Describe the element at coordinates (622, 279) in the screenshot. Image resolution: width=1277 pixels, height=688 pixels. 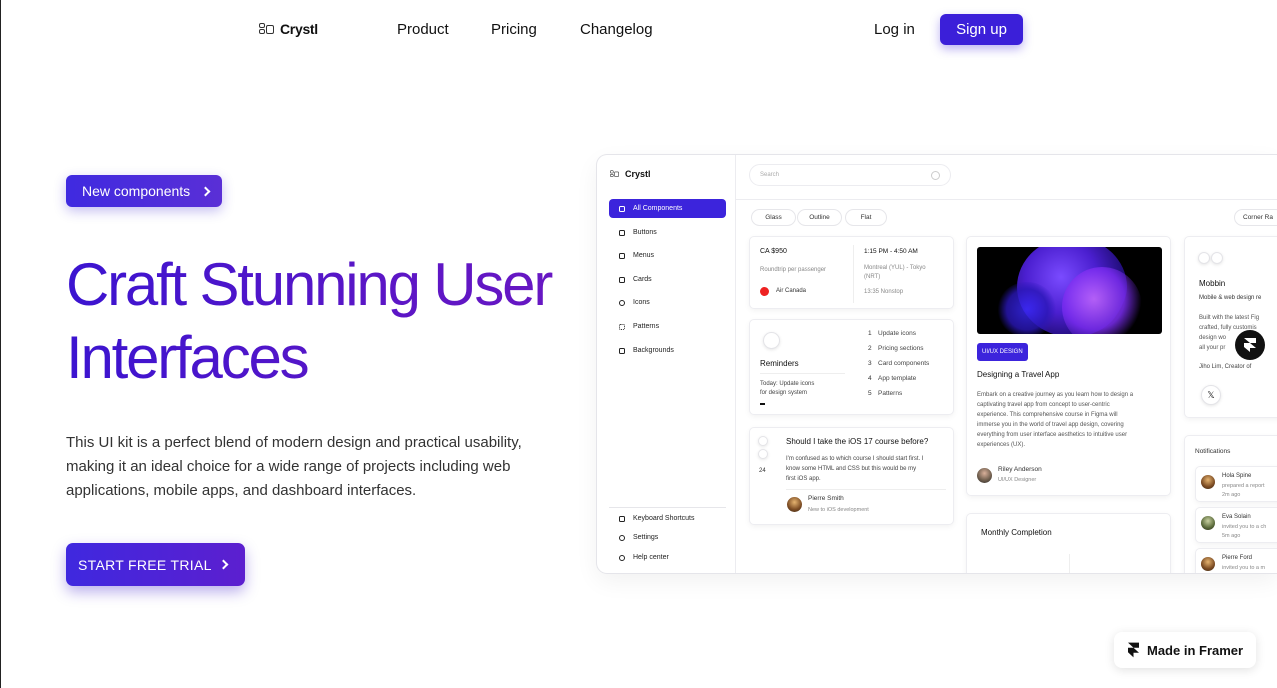
I see `cards-icon` at that location.